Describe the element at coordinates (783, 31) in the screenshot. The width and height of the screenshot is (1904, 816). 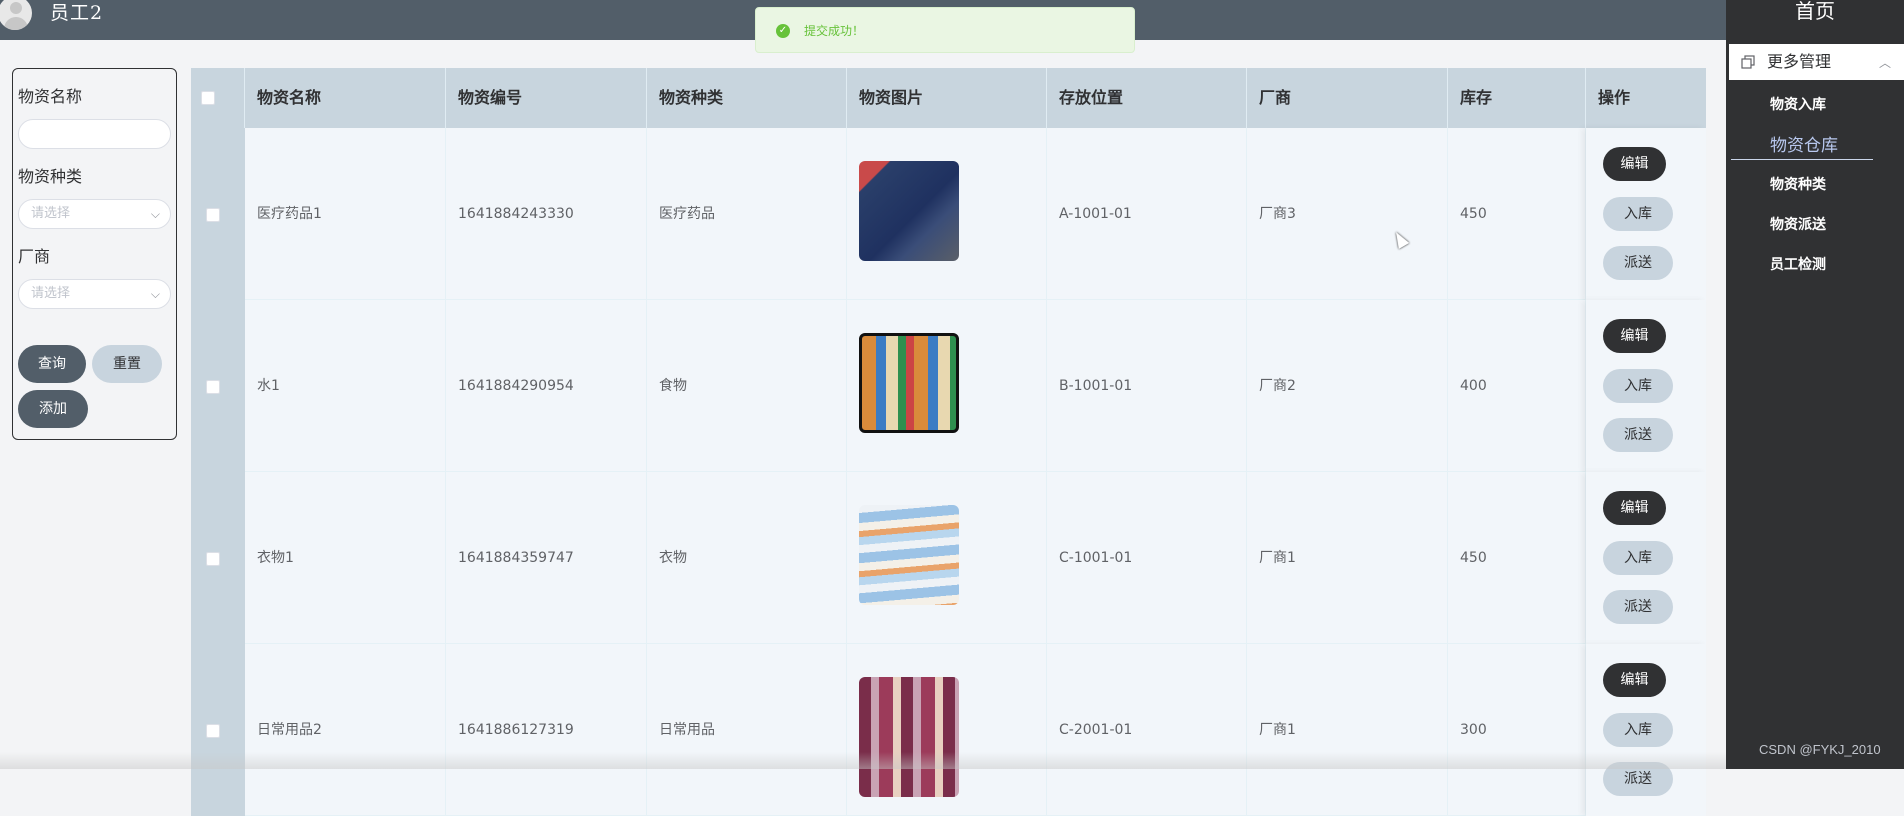
I see `check-circle-icon: ✓` at that location.